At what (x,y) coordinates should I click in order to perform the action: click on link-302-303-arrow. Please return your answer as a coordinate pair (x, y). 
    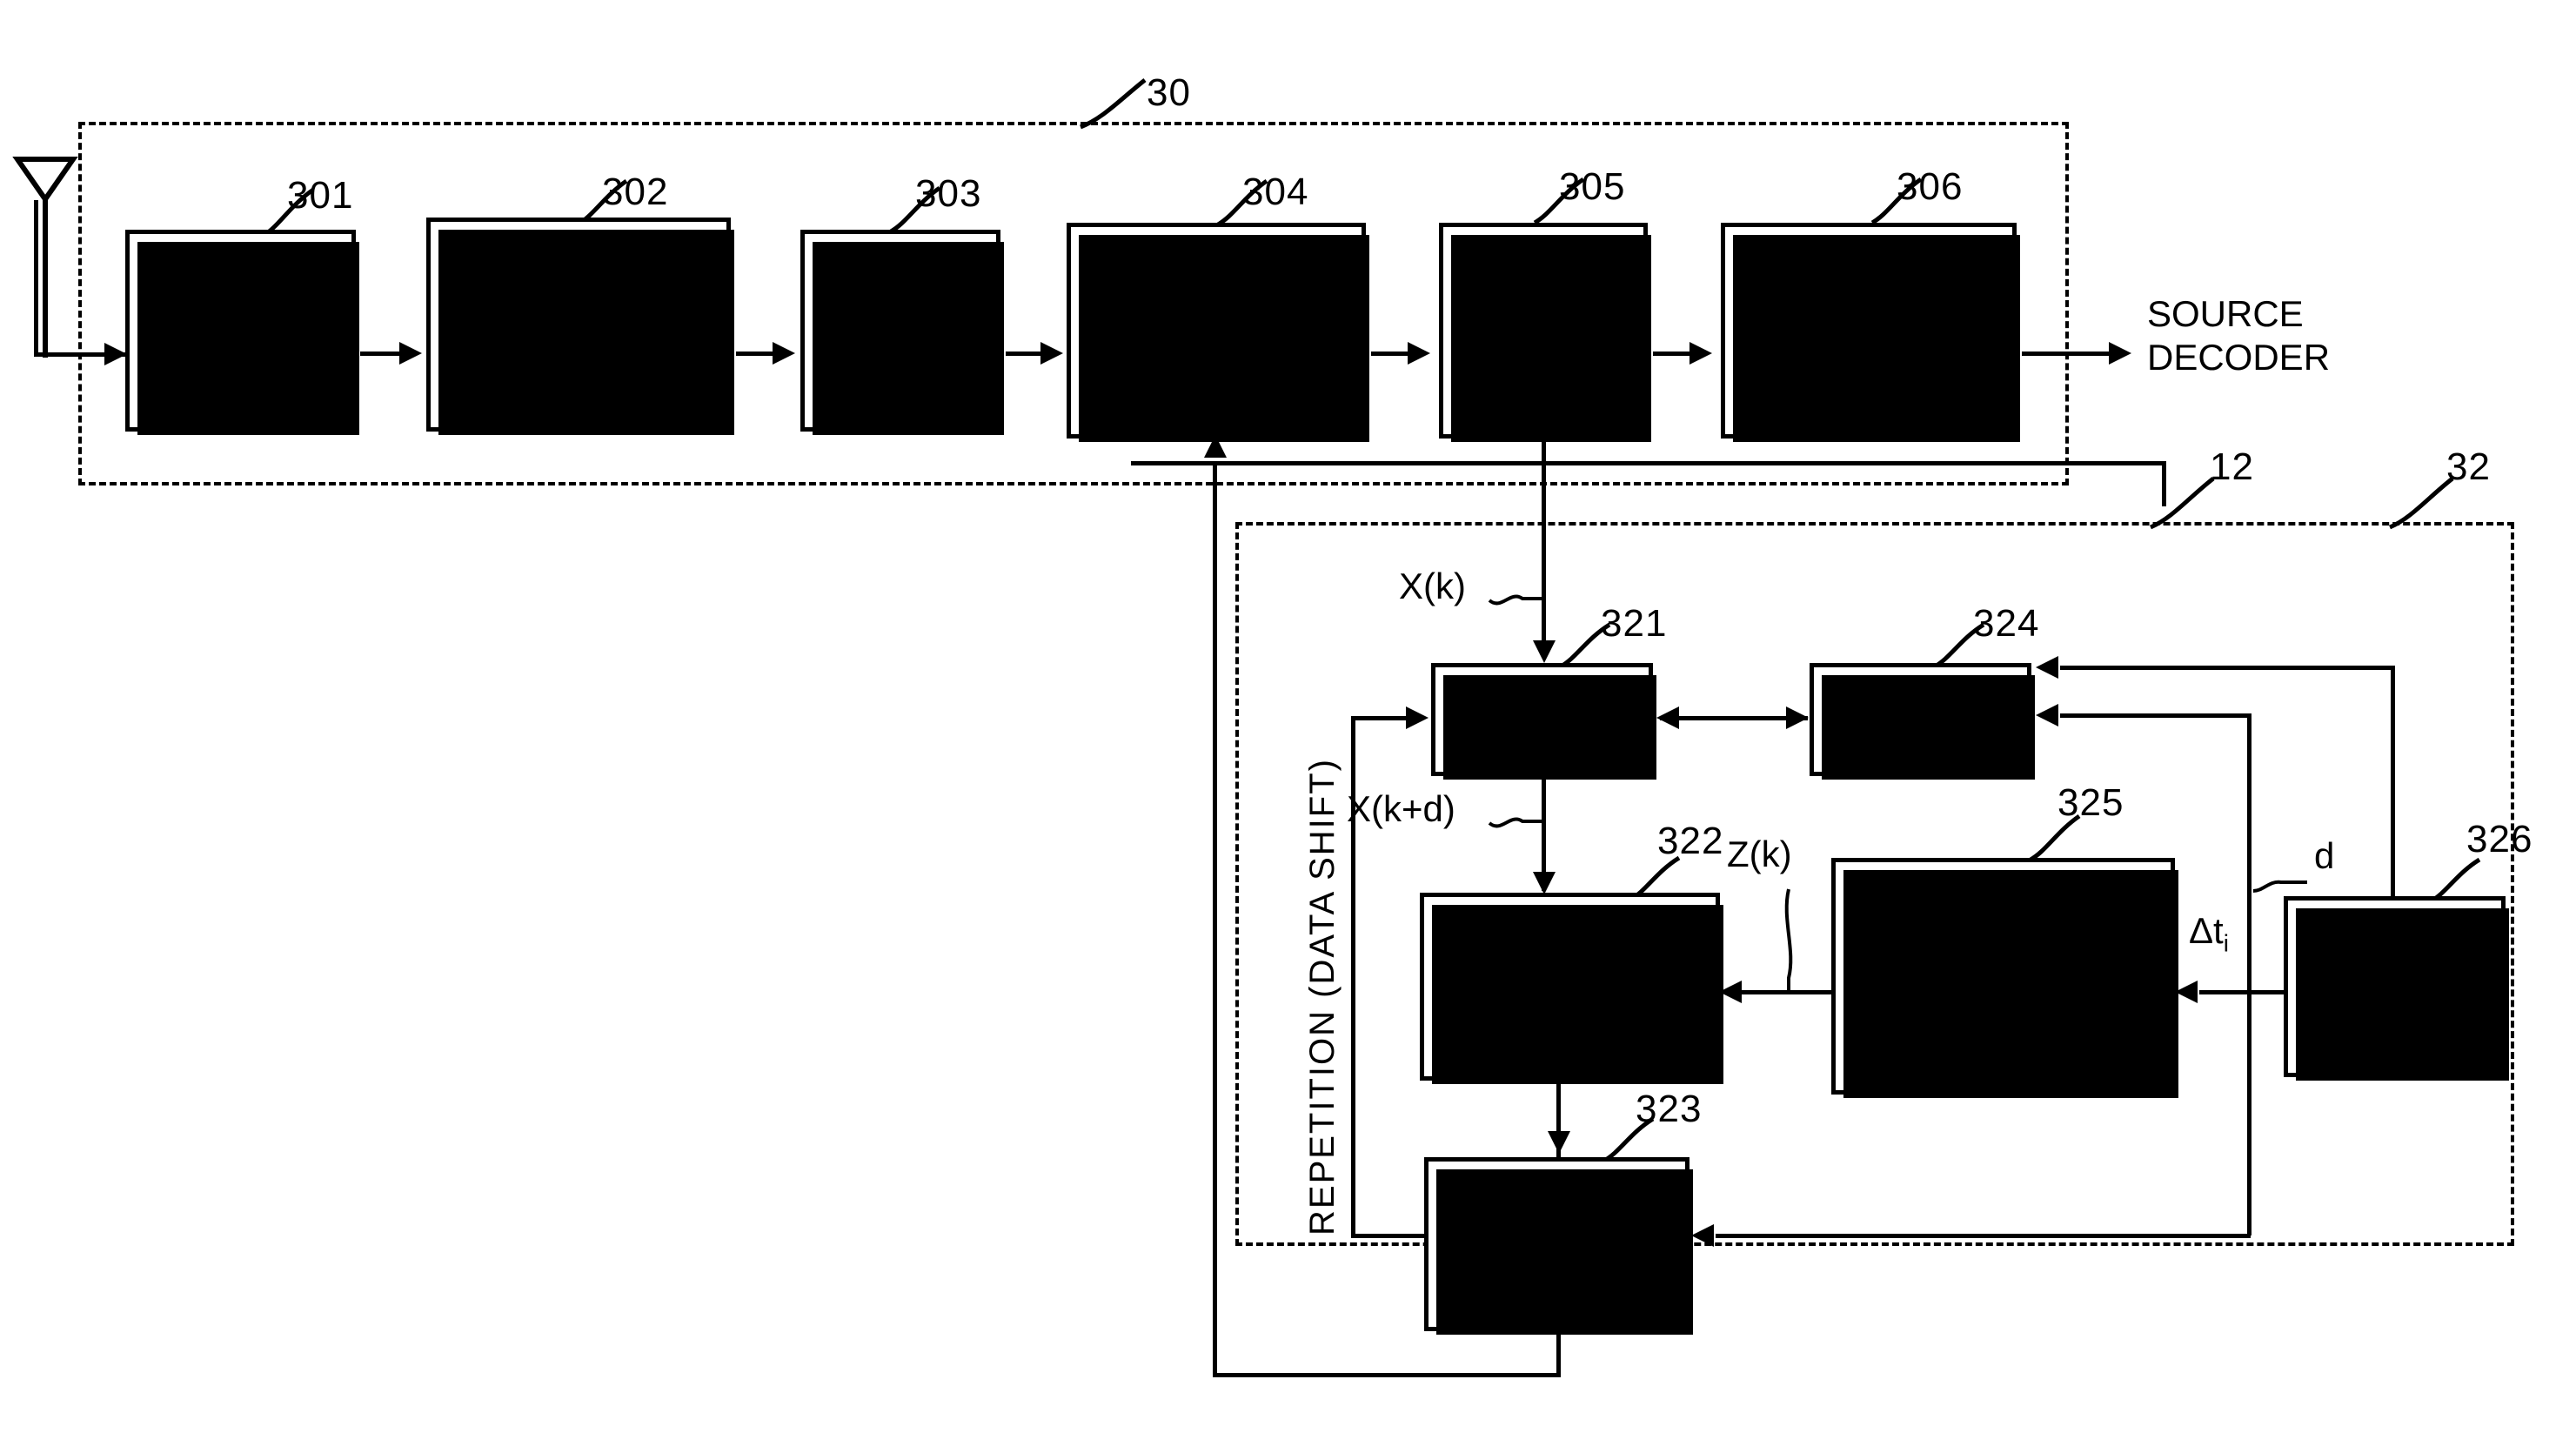
    Looking at the image, I should click on (784, 353).